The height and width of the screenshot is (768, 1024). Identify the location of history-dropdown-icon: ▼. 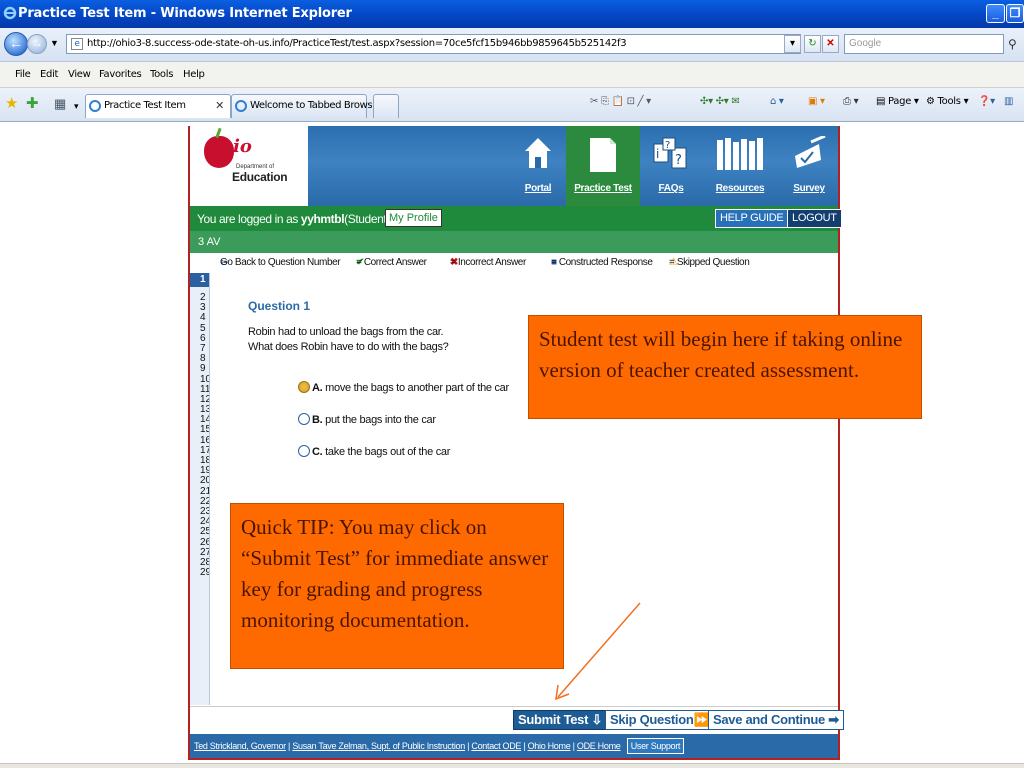
(54, 43).